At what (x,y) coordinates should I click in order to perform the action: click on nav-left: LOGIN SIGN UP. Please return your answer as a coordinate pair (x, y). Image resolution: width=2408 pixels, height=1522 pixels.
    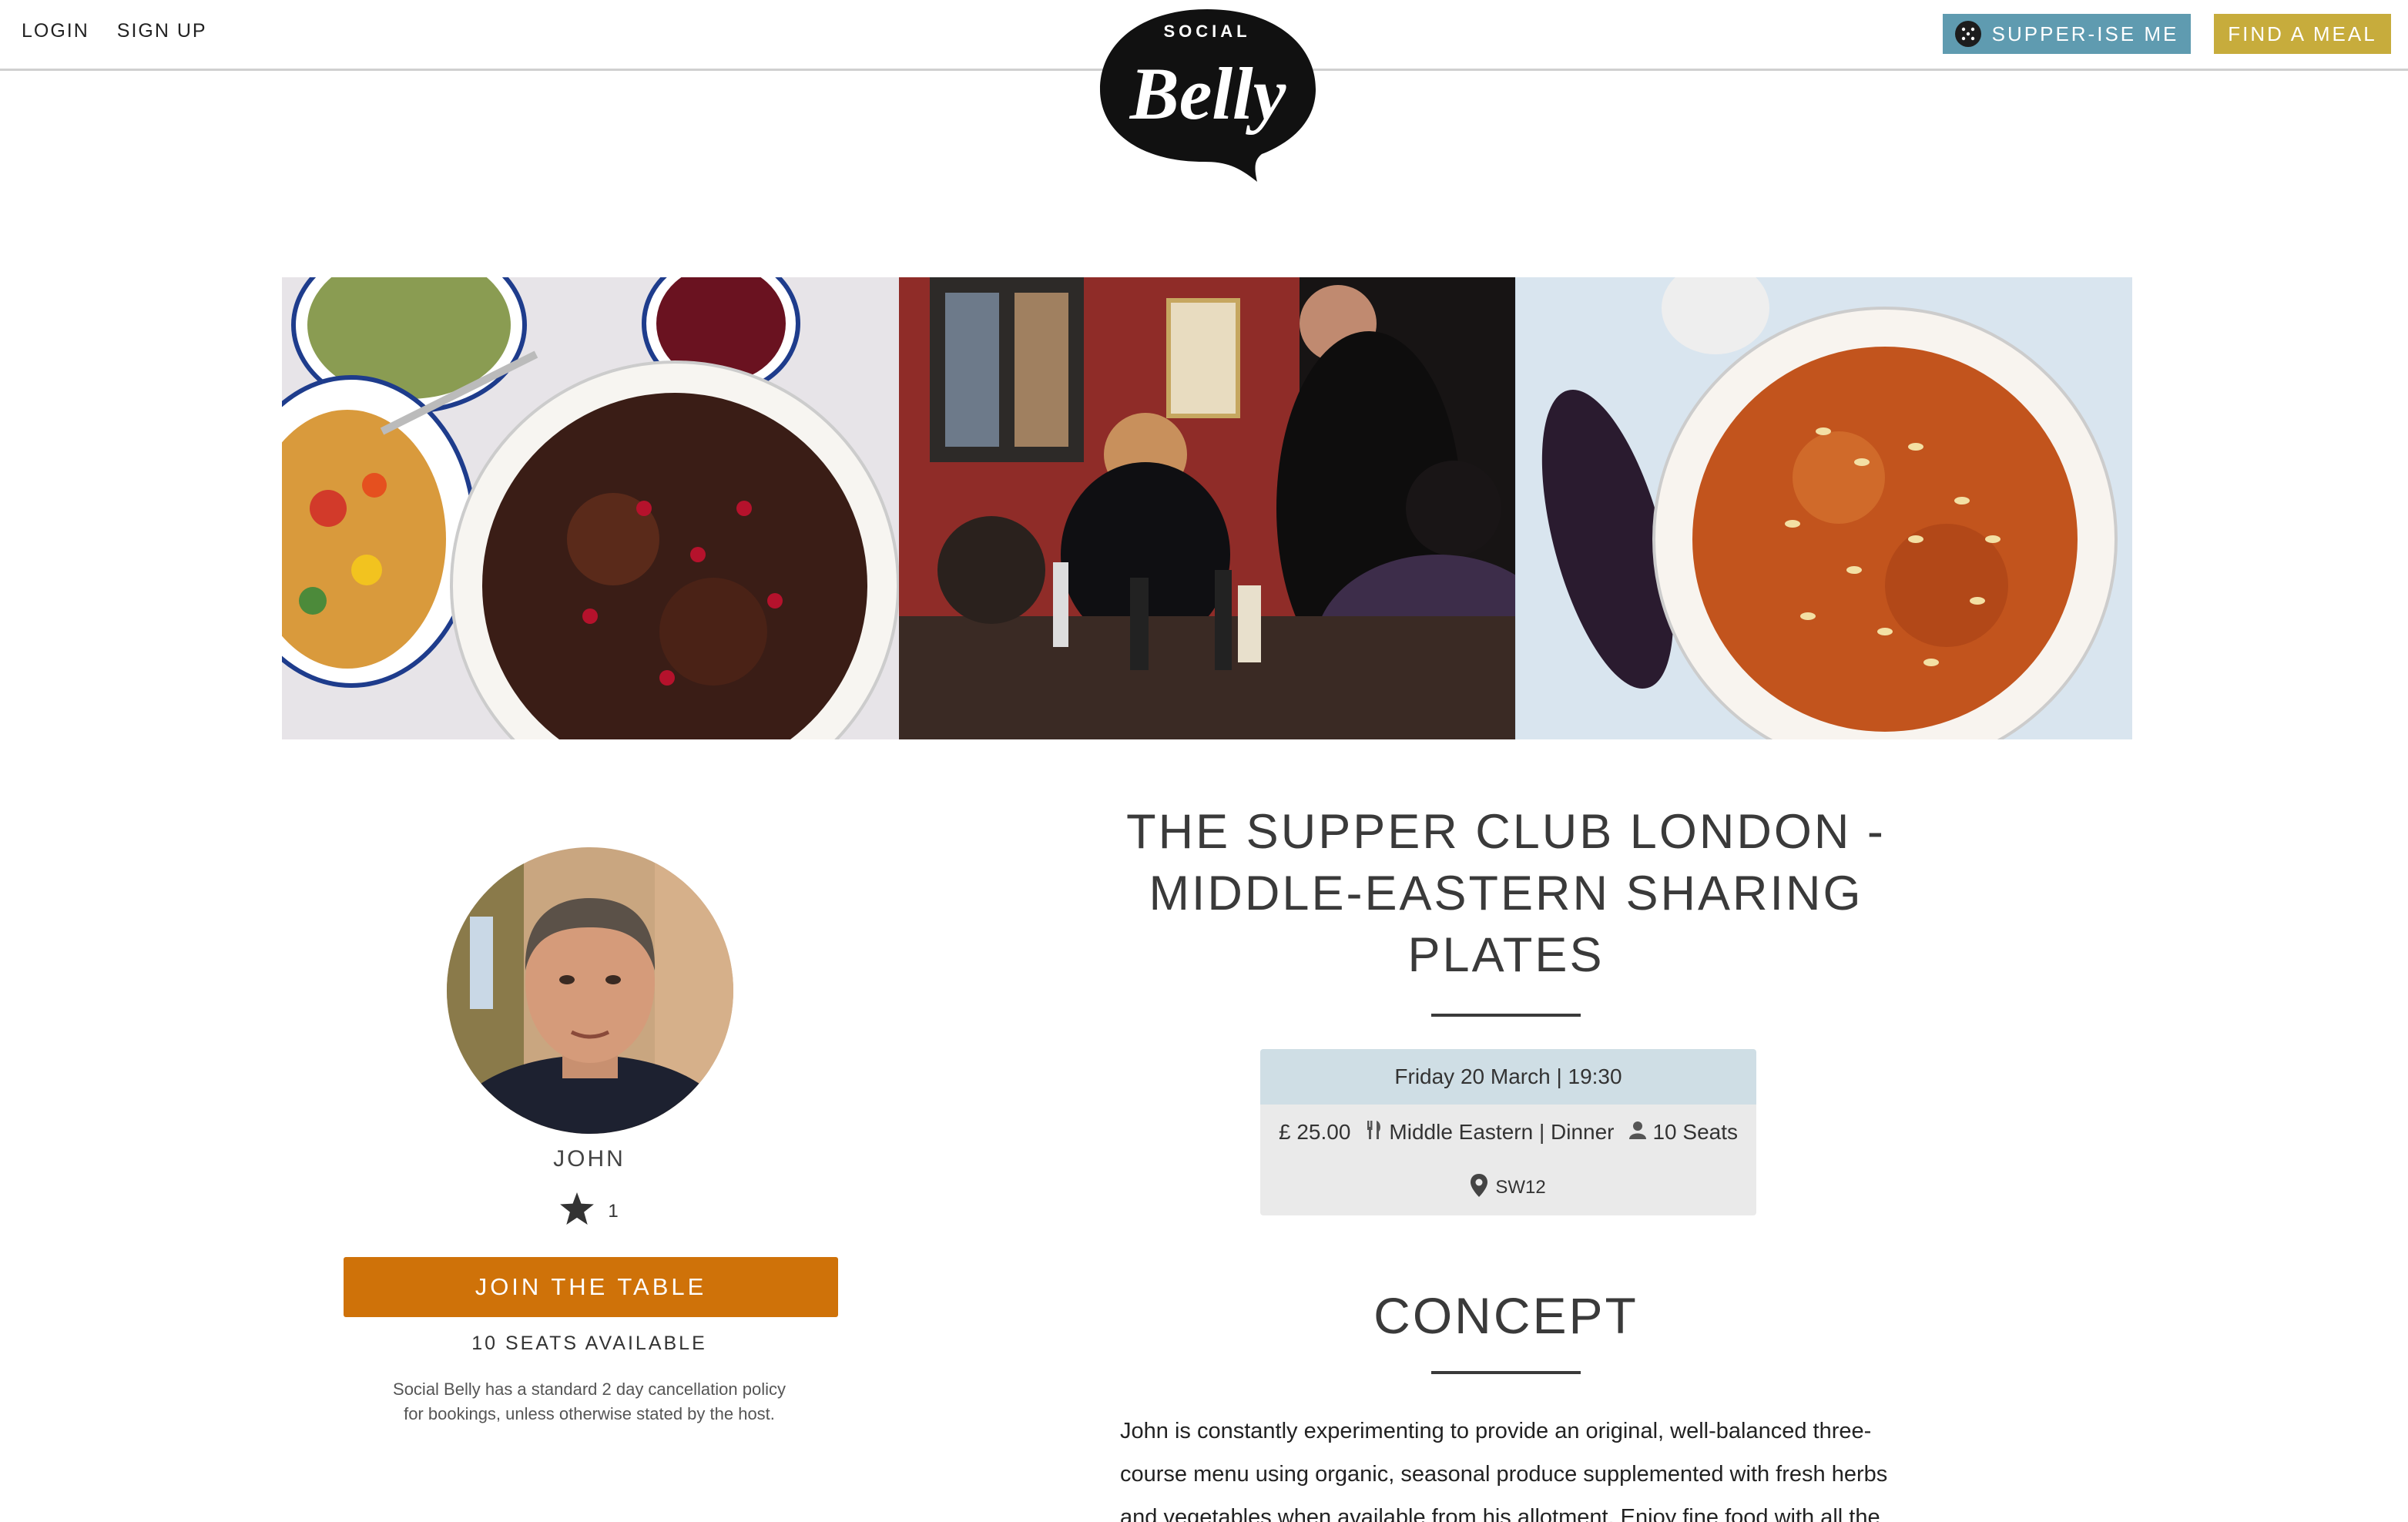
    Looking at the image, I should click on (114, 31).